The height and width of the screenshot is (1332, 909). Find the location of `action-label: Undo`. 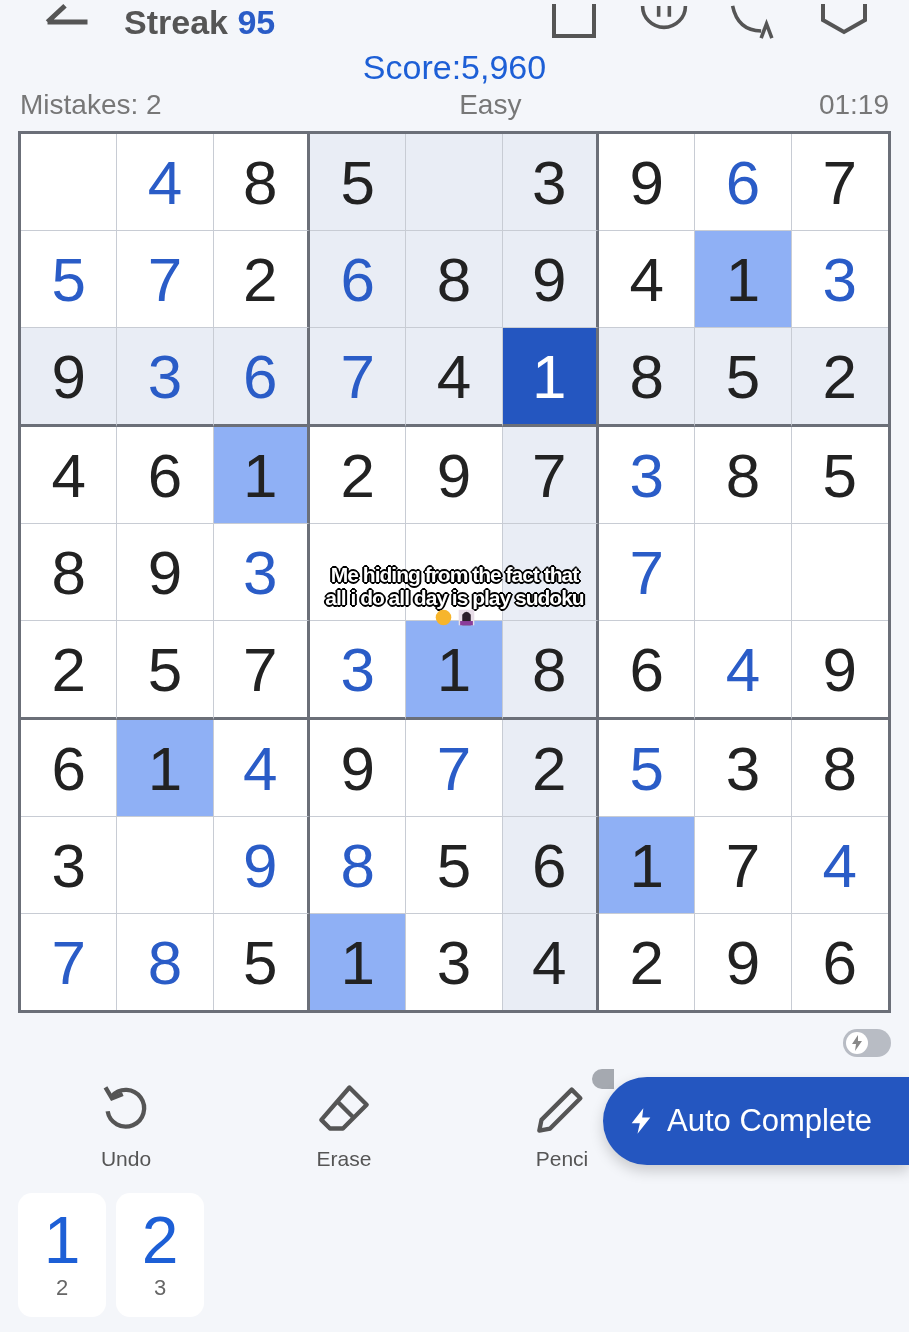

action-label: Undo is located at coordinates (126, 1159).